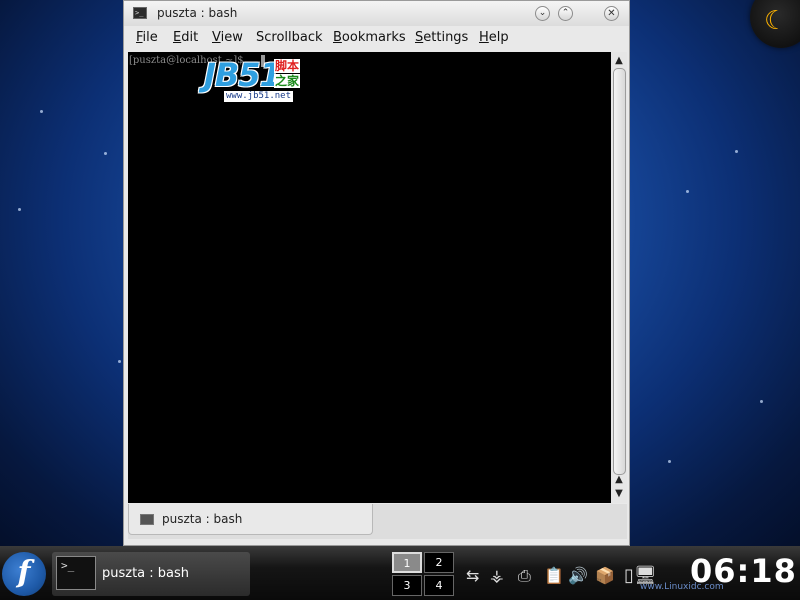  I want to click on maximize-button: ⌃, so click(565, 13).